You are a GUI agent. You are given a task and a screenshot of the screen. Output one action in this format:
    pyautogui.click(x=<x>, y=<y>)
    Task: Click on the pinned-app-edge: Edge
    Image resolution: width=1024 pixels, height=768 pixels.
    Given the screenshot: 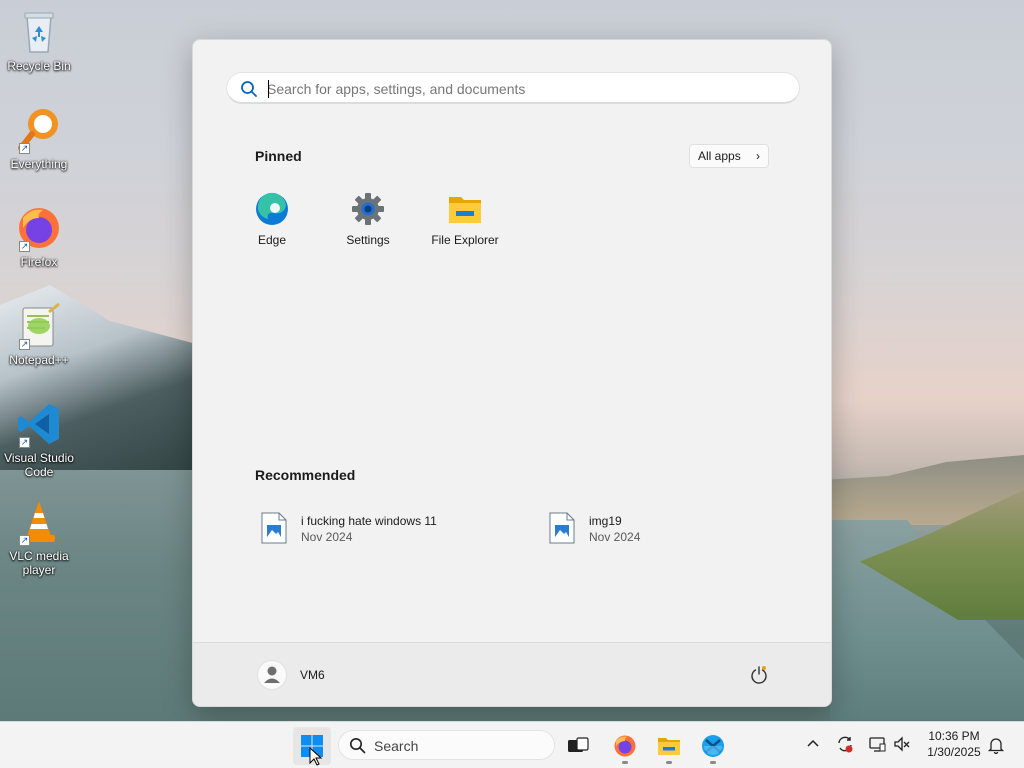 What is the action you would take?
    pyautogui.click(x=272, y=221)
    